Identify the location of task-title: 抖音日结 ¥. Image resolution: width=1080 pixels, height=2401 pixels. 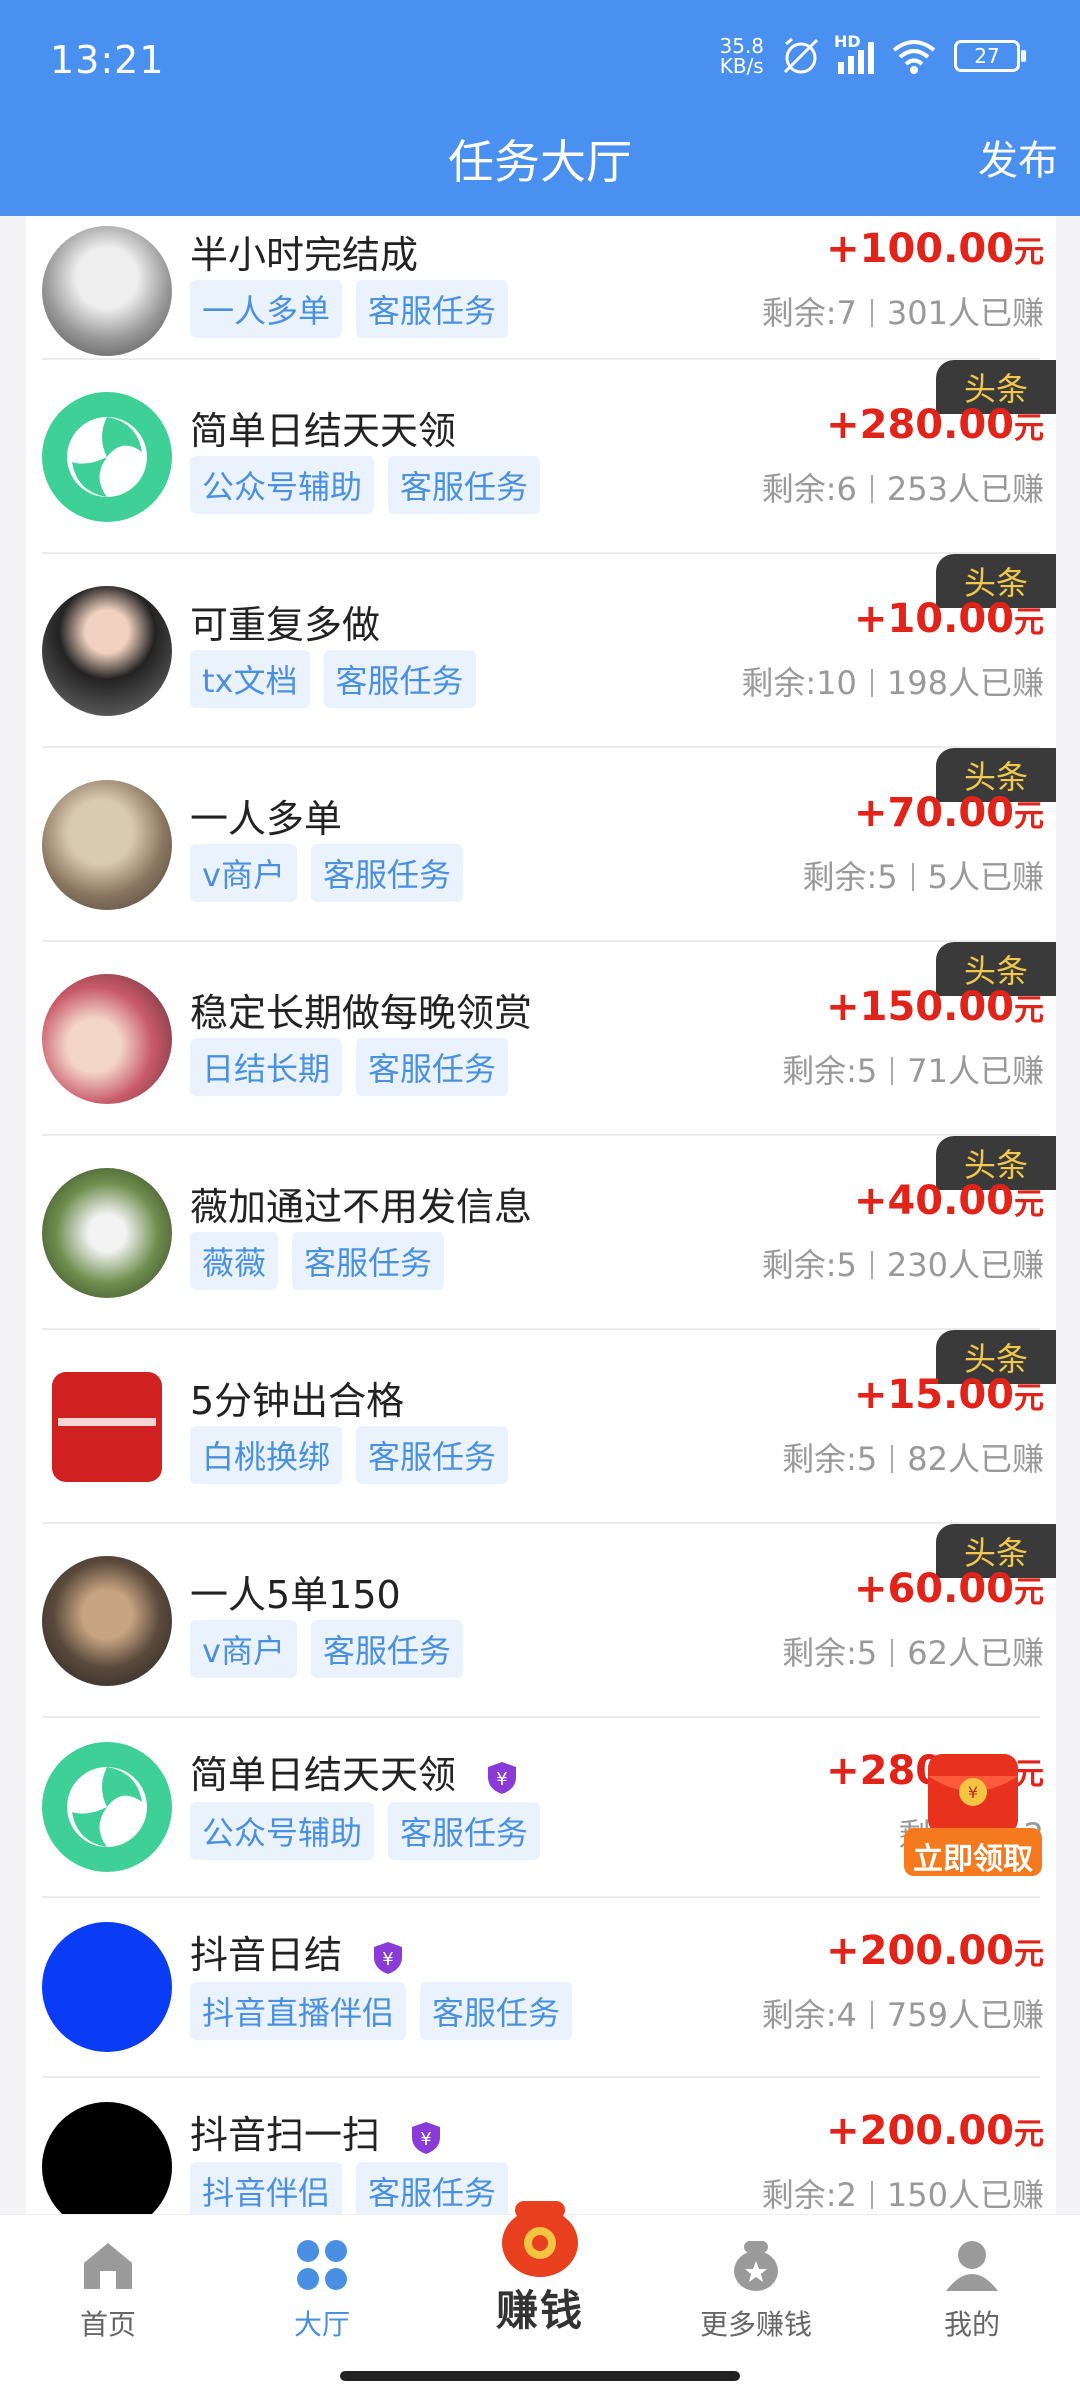
(297, 1951).